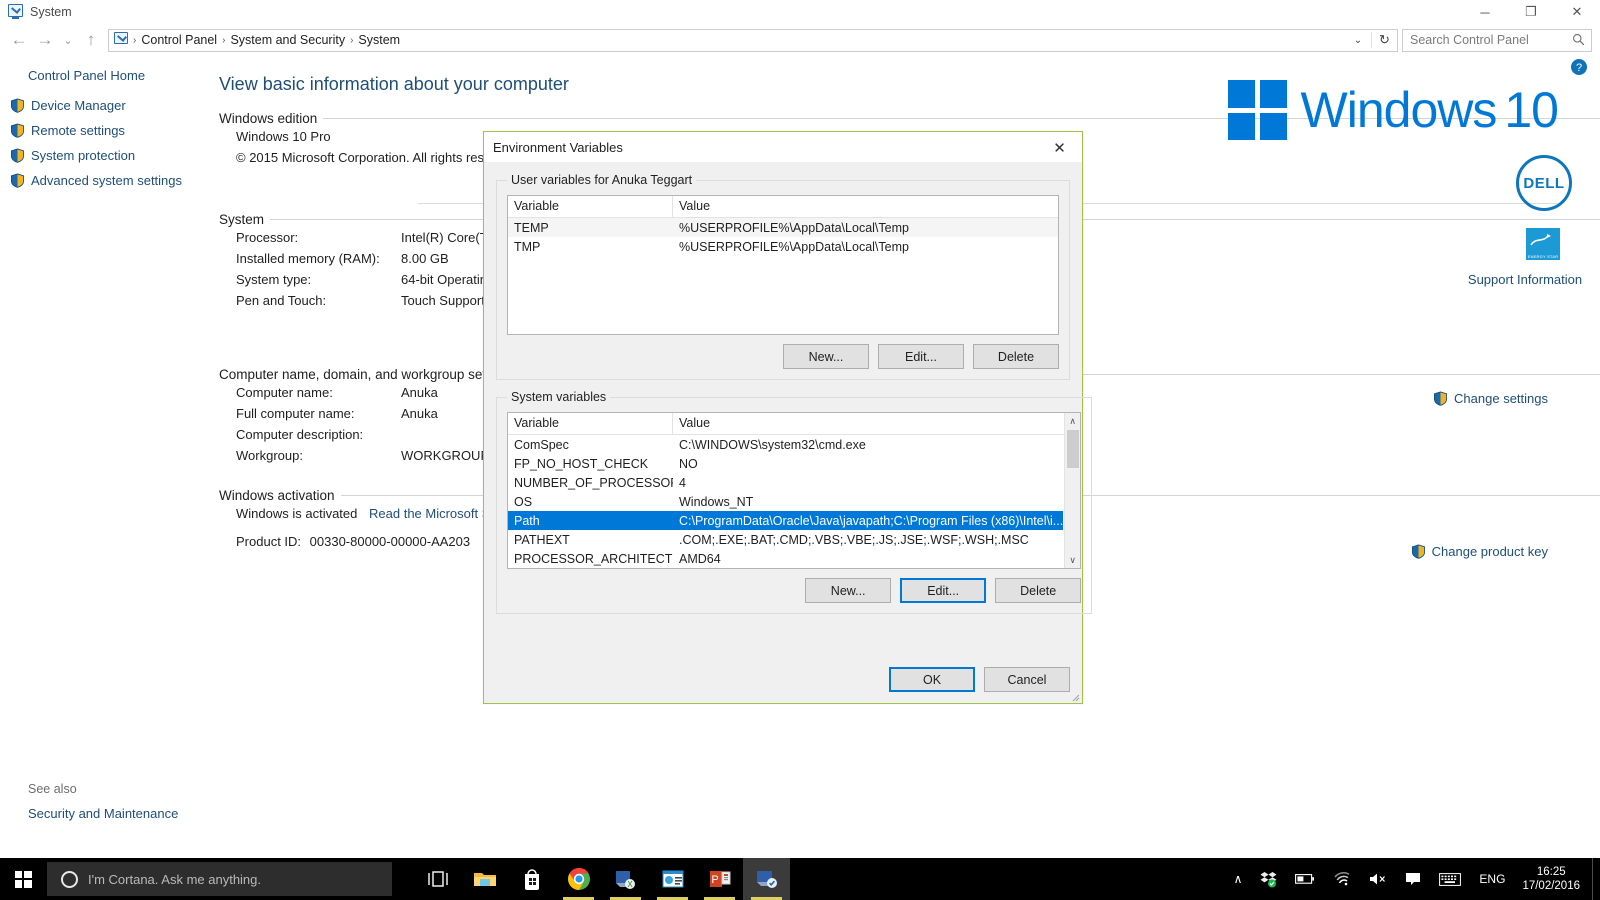 The image size is (1600, 900). Describe the element at coordinates (287, 40) in the screenshot. I see `breadcrumb-item-system-and-security: System and Security` at that location.